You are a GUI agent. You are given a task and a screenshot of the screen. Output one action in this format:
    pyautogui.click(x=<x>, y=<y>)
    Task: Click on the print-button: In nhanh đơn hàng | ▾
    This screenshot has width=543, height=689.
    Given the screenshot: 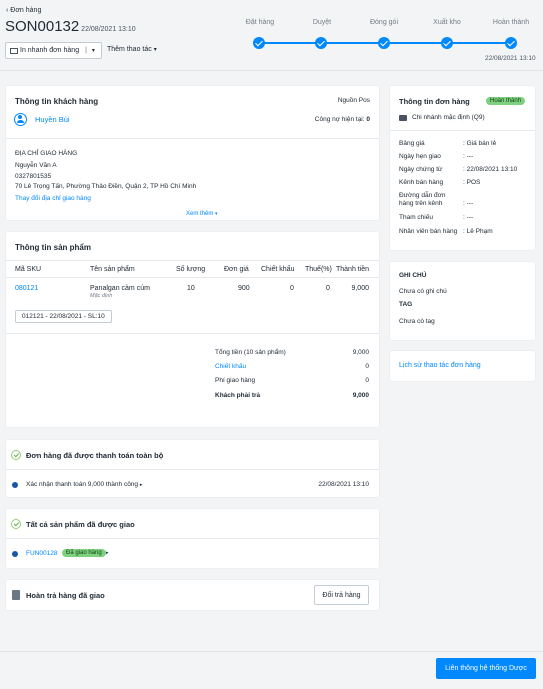 What is the action you would take?
    pyautogui.click(x=53, y=50)
    